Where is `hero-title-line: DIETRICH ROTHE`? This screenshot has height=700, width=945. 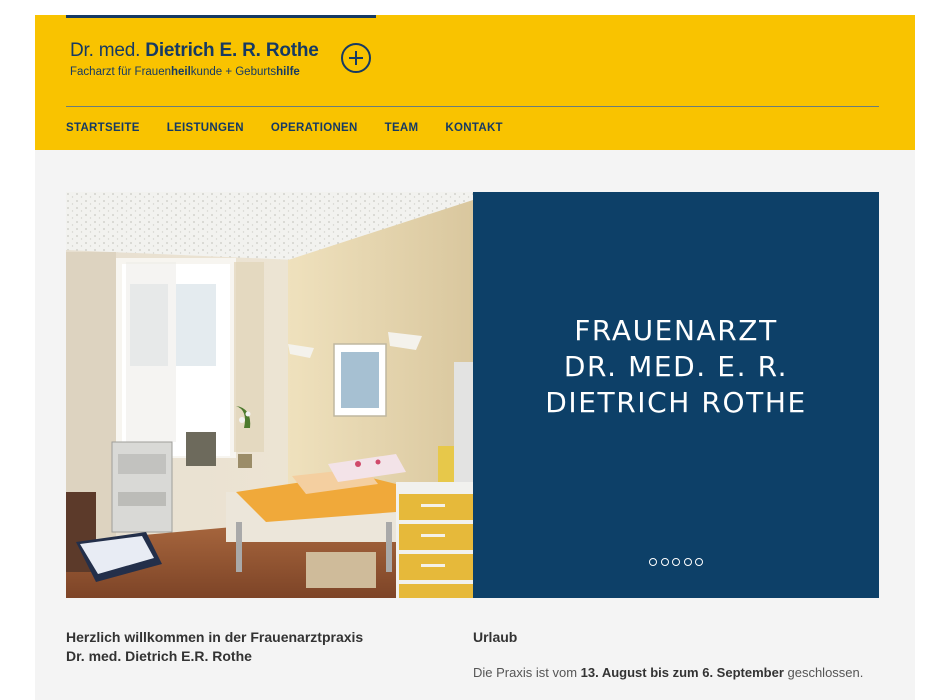
hero-title-line: DIETRICH ROTHE is located at coordinates (676, 402).